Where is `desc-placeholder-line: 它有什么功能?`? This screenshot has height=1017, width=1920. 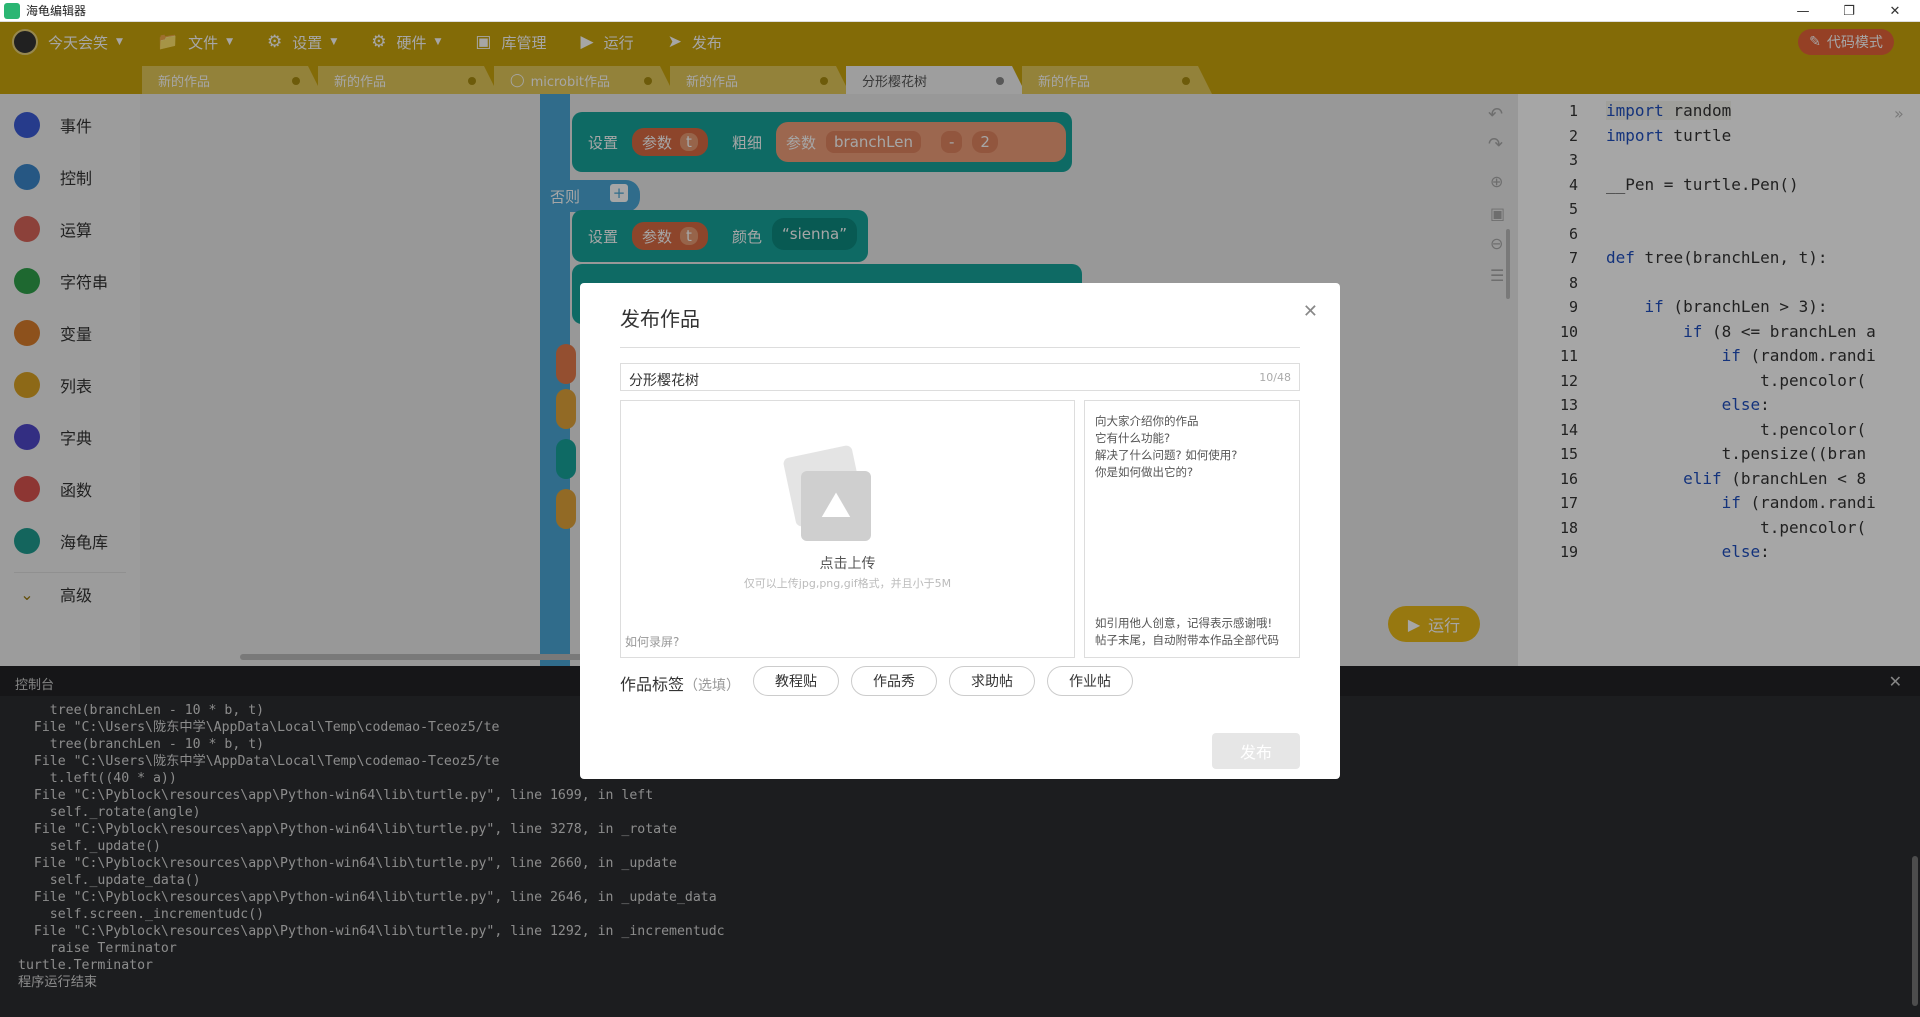
desc-placeholder-line: 它有什么功能? is located at coordinates (1133, 438).